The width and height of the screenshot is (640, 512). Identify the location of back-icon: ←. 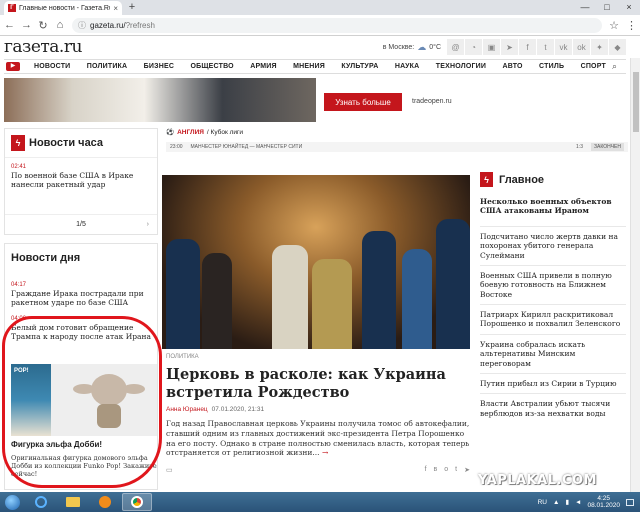
(9, 25).